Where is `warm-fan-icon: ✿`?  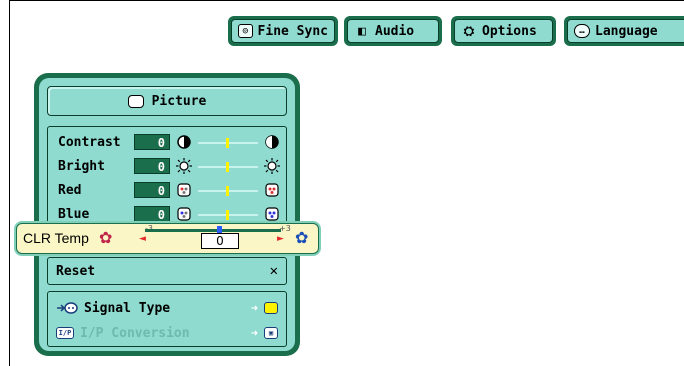 warm-fan-icon: ✿ is located at coordinates (106, 237).